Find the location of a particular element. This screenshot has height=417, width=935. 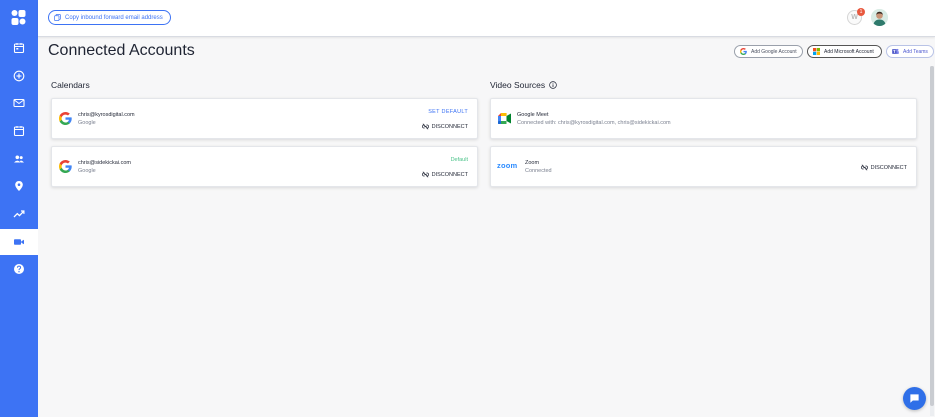

location-pin-icon is located at coordinates (19, 186).